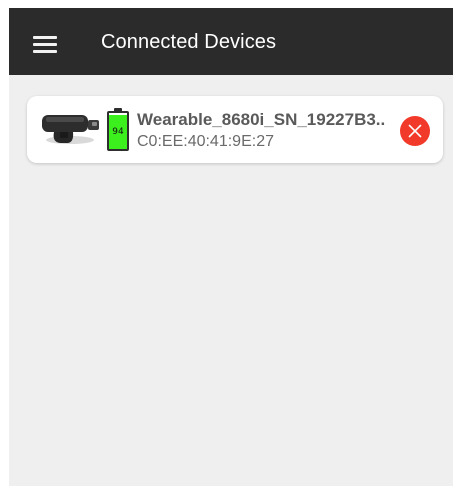 Image resolution: width=453 pixels, height=486 pixels. What do you see at coordinates (231, 4) in the screenshot?
I see `status-bar` at bounding box center [231, 4].